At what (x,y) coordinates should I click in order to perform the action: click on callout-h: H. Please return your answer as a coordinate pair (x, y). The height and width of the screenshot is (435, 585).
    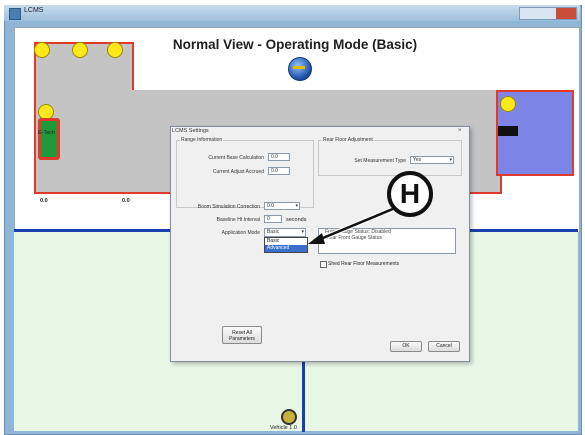
    Looking at the image, I should click on (410, 194).